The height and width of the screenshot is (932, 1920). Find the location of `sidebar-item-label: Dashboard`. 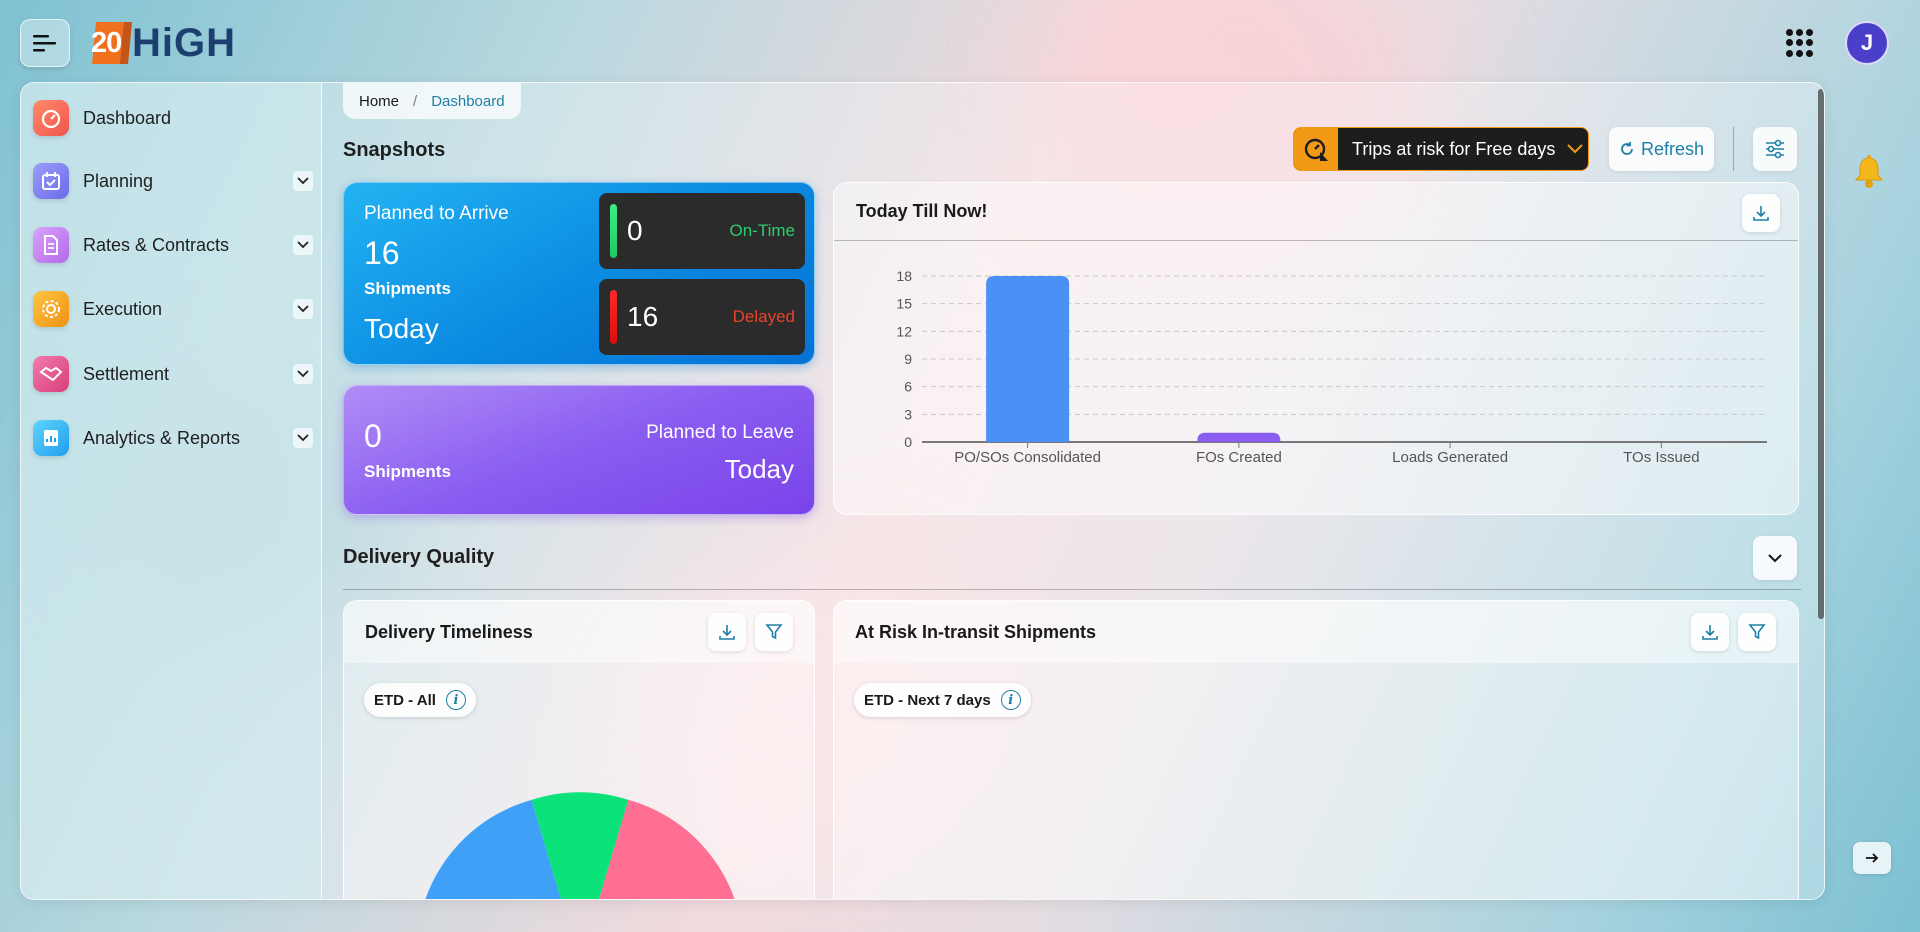

sidebar-item-label: Dashboard is located at coordinates (127, 117).